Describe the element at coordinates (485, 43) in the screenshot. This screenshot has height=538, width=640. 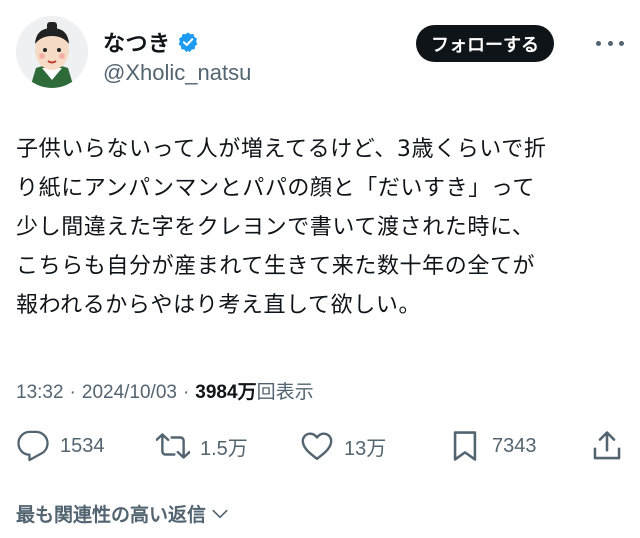
I see `follow-button: フォローする` at that location.